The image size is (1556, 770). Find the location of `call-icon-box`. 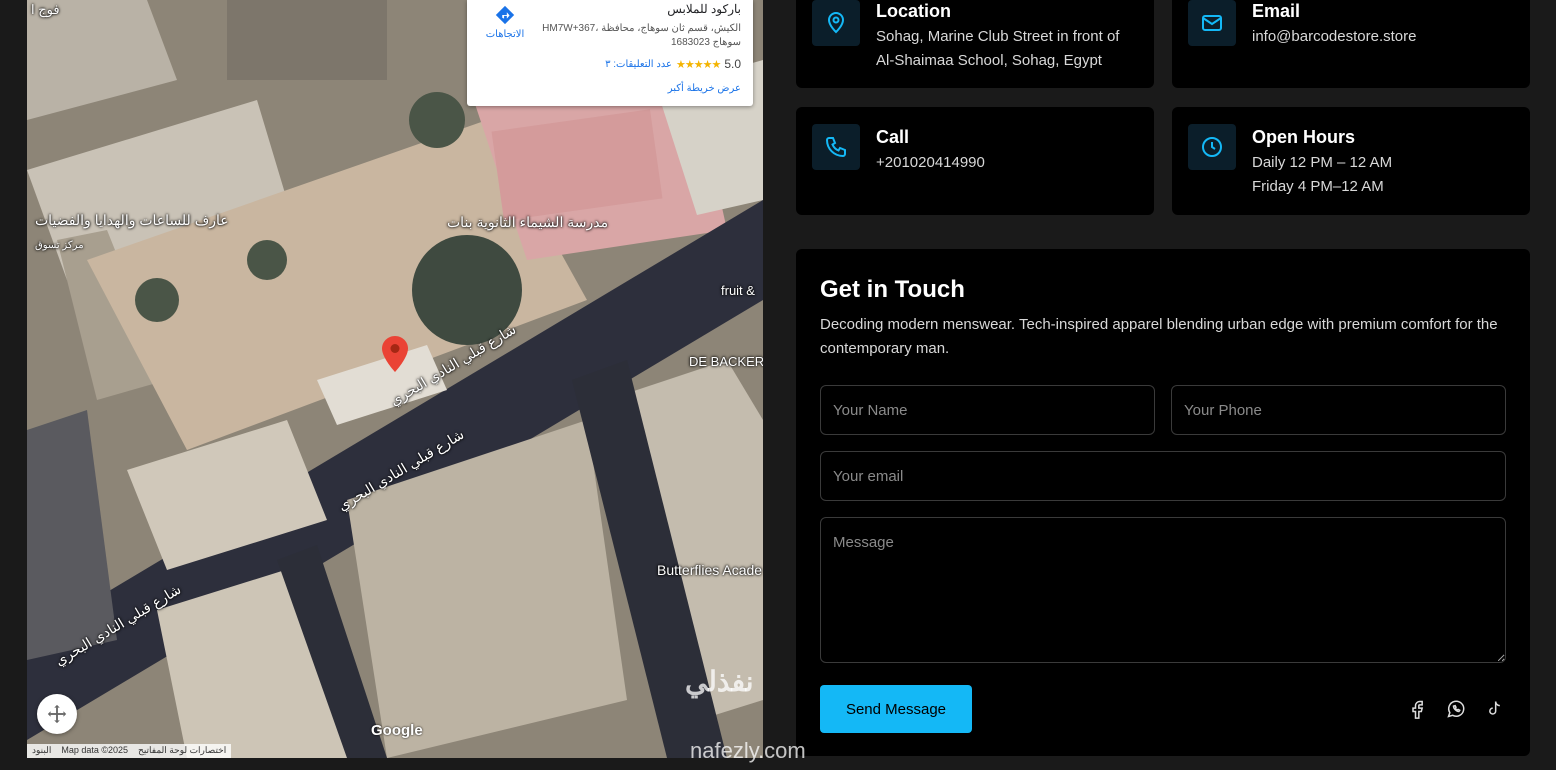

call-icon-box is located at coordinates (836, 147).